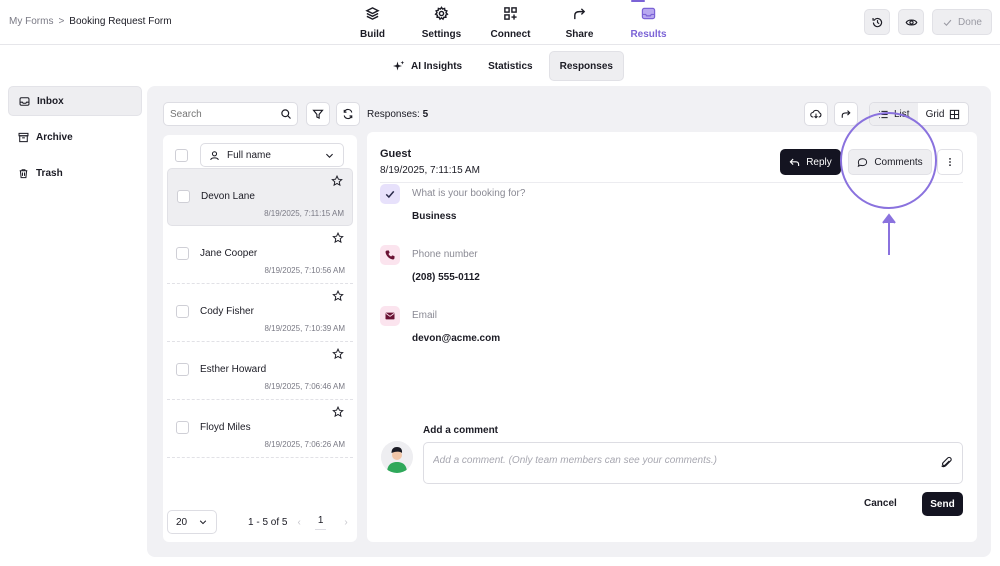 Image resolution: width=1000 pixels, height=566 pixels. What do you see at coordinates (935, 114) in the screenshot?
I see `view-grid-label: Grid` at bounding box center [935, 114].